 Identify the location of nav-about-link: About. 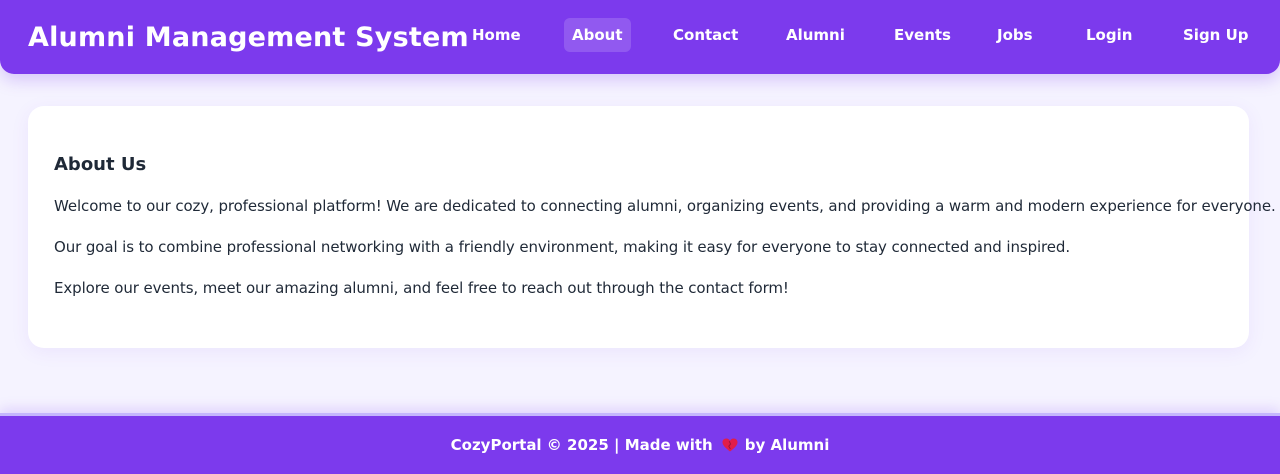
(597, 35).